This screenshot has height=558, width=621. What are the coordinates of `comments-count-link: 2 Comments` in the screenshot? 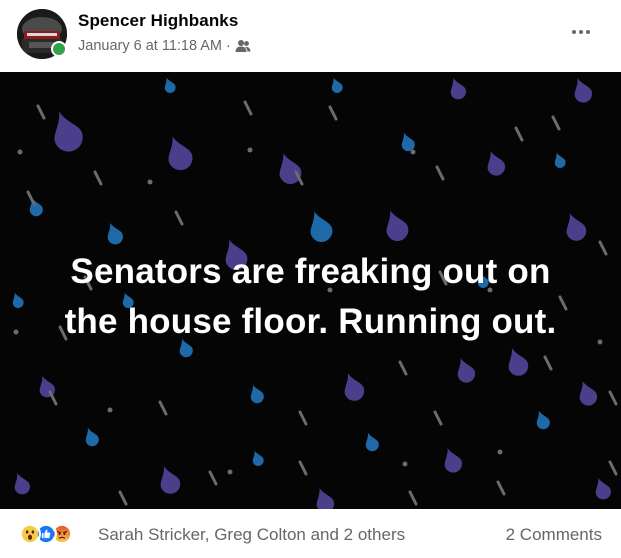 It's located at (554, 535).